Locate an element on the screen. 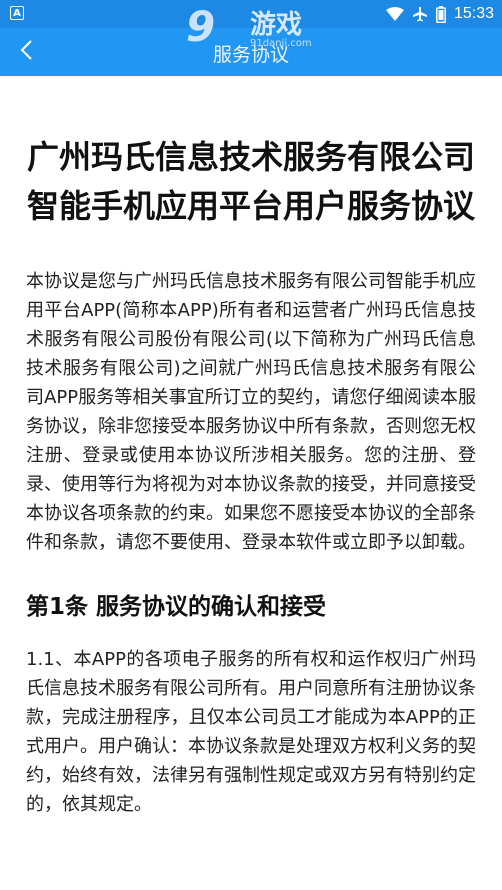  watermark-logo-mark: 9 is located at coordinates (200, 26).